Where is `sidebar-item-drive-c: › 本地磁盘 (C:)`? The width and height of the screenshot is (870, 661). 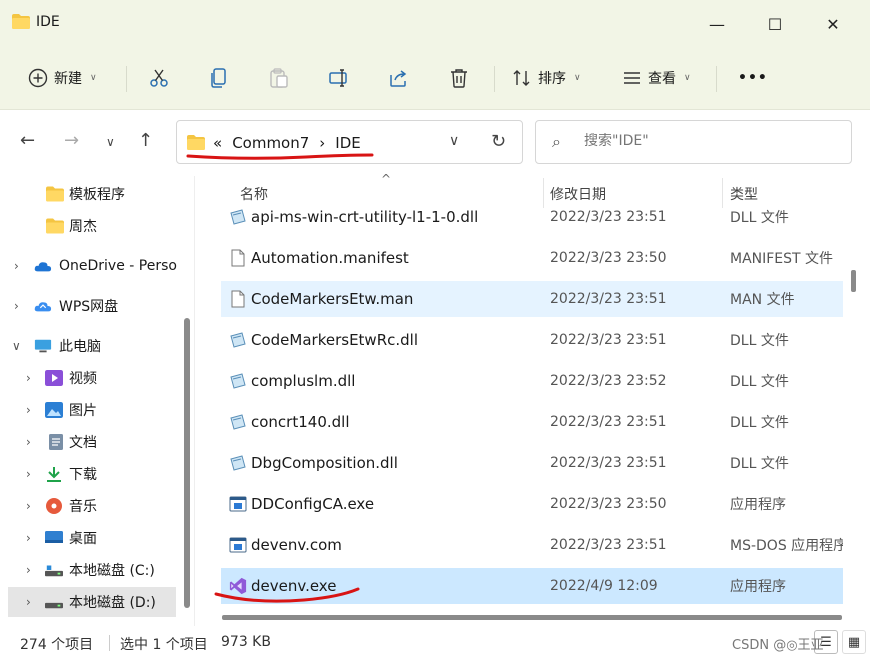 sidebar-item-drive-c: › 本地磁盘 (C:) is located at coordinates (90, 570).